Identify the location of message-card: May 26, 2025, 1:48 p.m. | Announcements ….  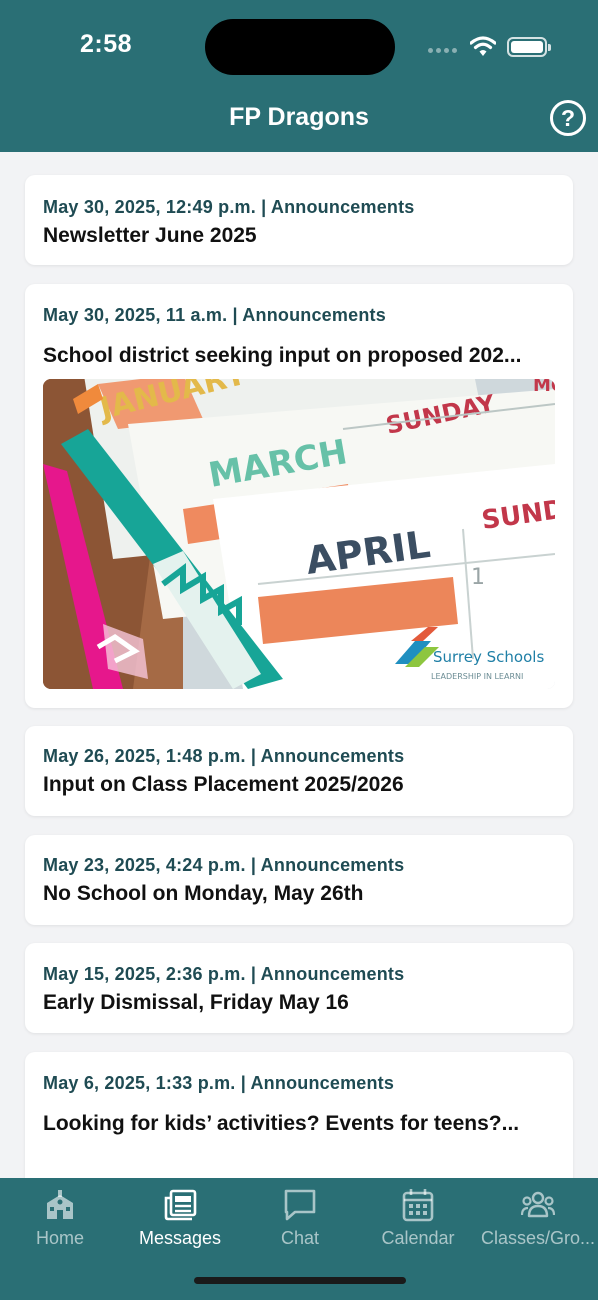
(299, 771).